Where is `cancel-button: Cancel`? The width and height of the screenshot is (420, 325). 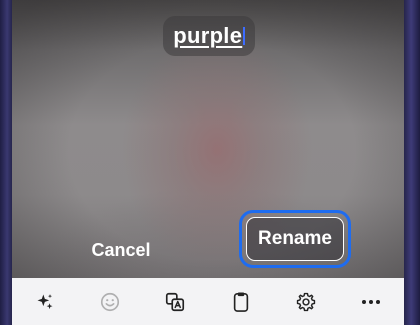
cancel-button: Cancel is located at coordinates (121, 250).